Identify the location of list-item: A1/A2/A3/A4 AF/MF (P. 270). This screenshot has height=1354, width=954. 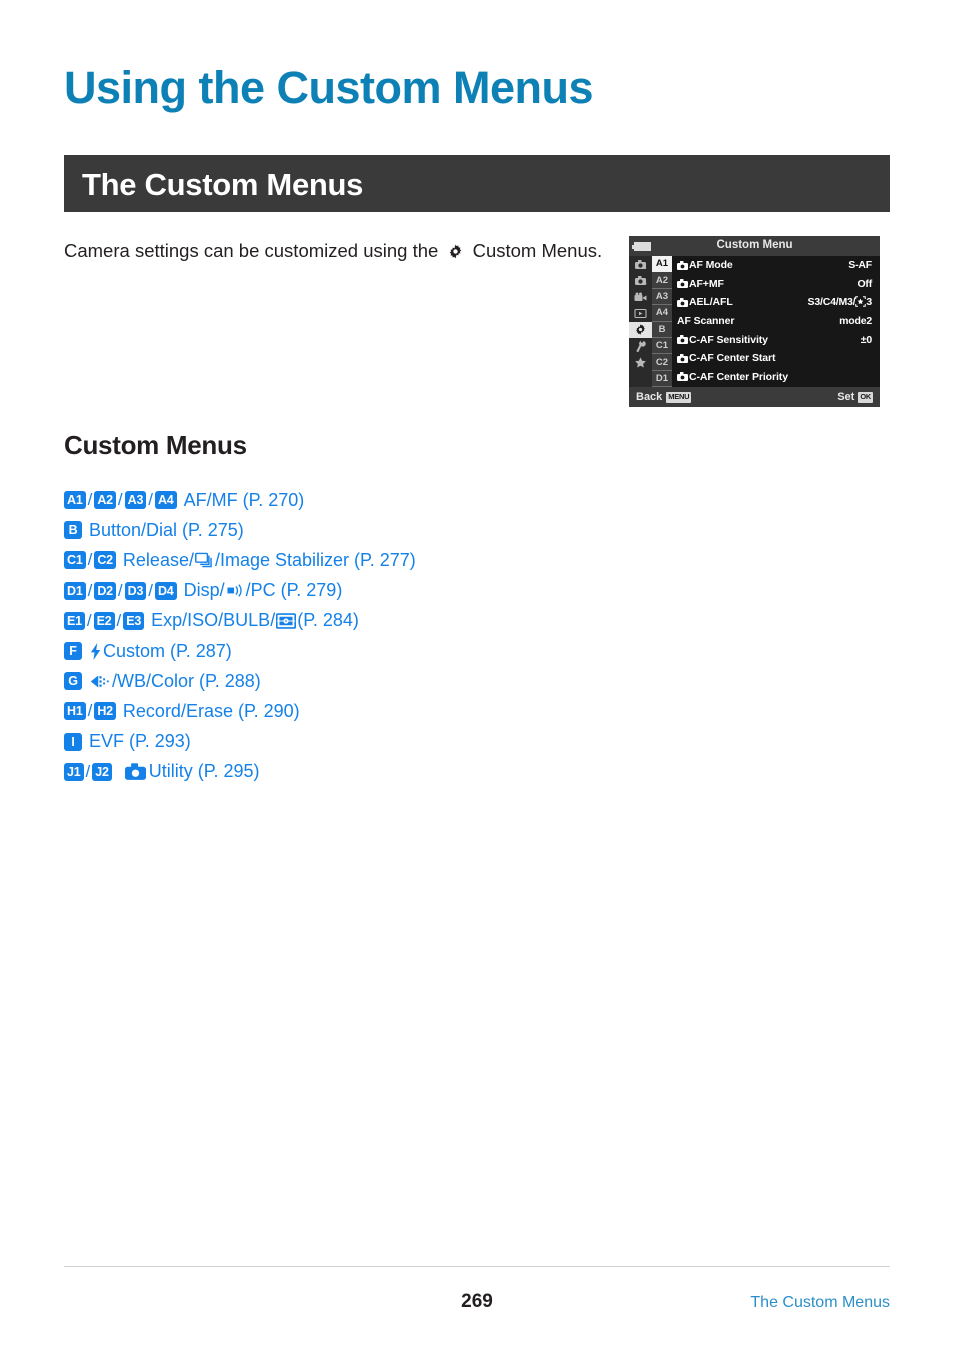
(364, 500).